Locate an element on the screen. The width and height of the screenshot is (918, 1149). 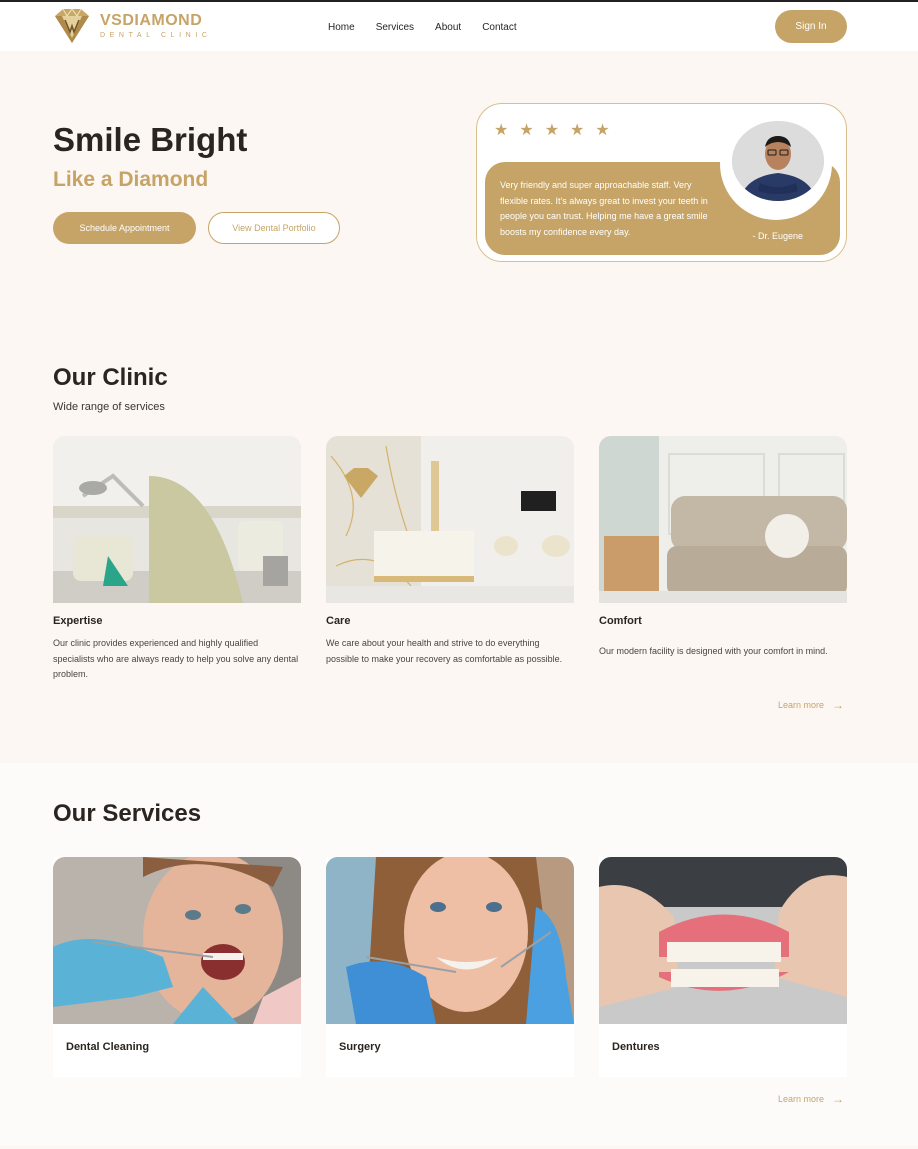
services-learn-more-link: Learn more → is located at coordinates (811, 1099).